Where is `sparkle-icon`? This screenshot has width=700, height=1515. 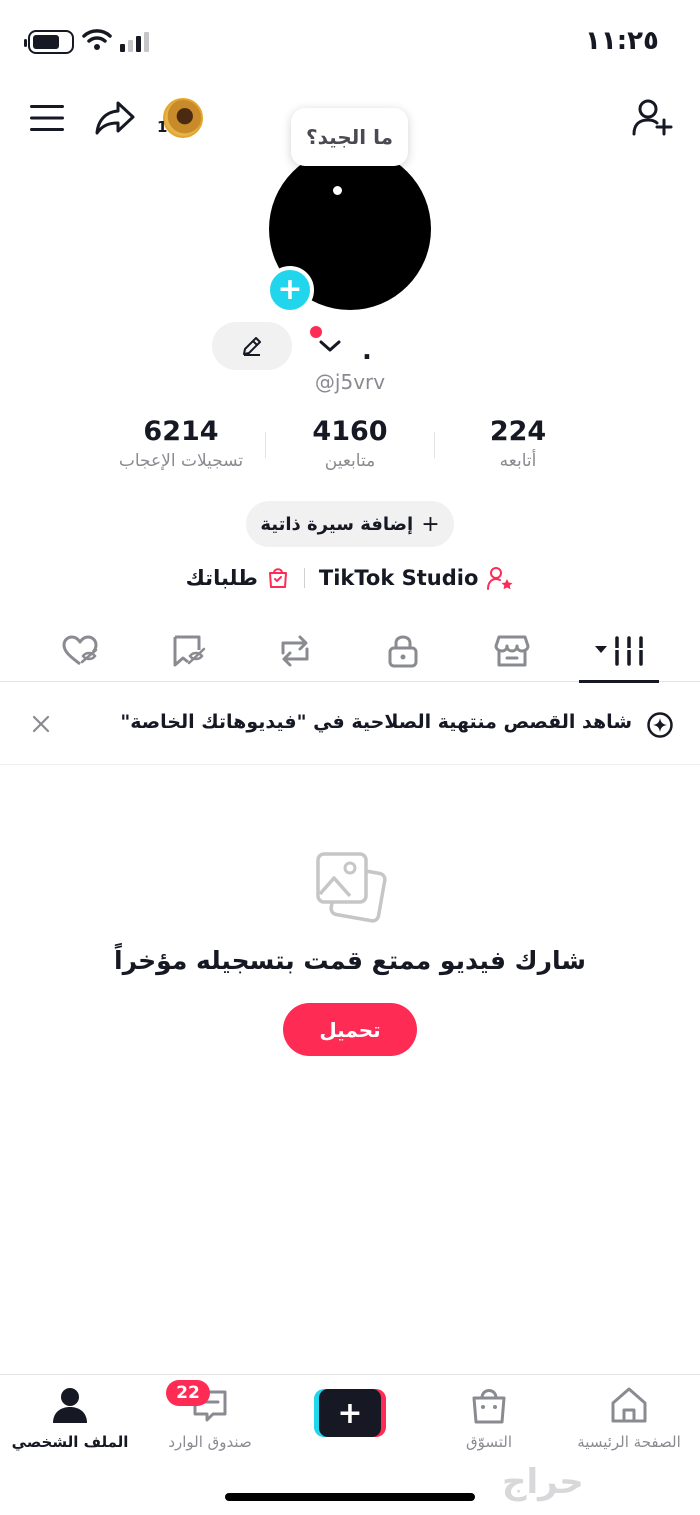 sparkle-icon is located at coordinates (660, 725).